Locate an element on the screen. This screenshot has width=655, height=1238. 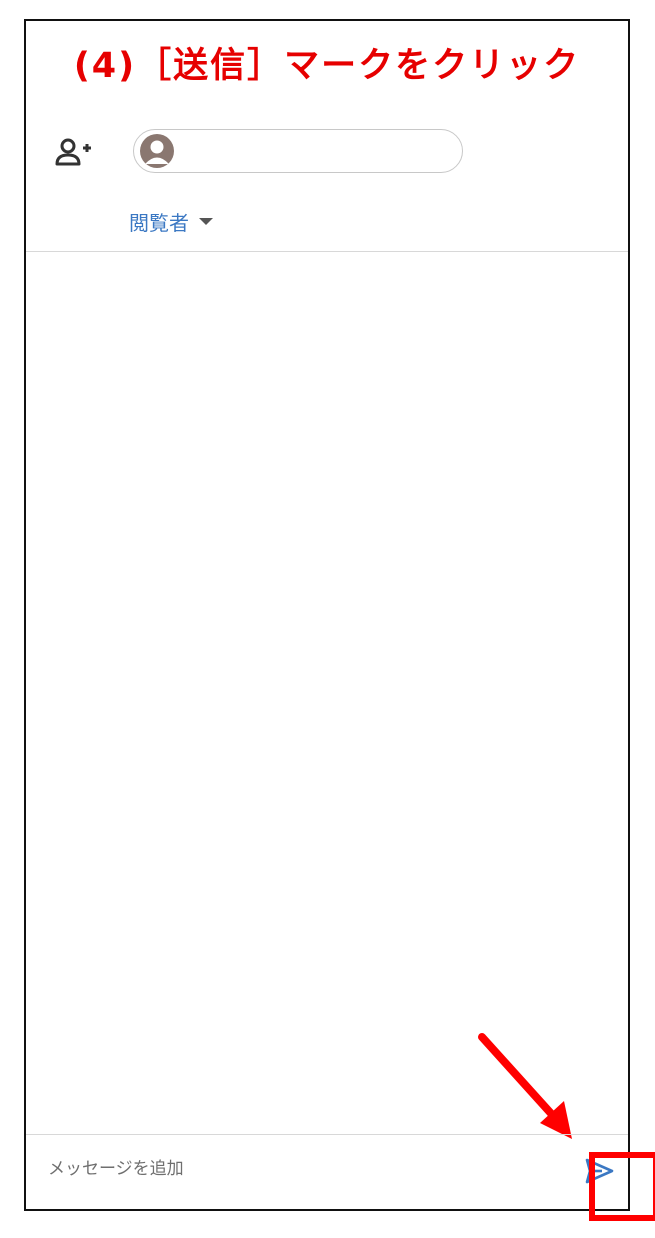
pointer-arrow is located at coordinates (525, 1086).